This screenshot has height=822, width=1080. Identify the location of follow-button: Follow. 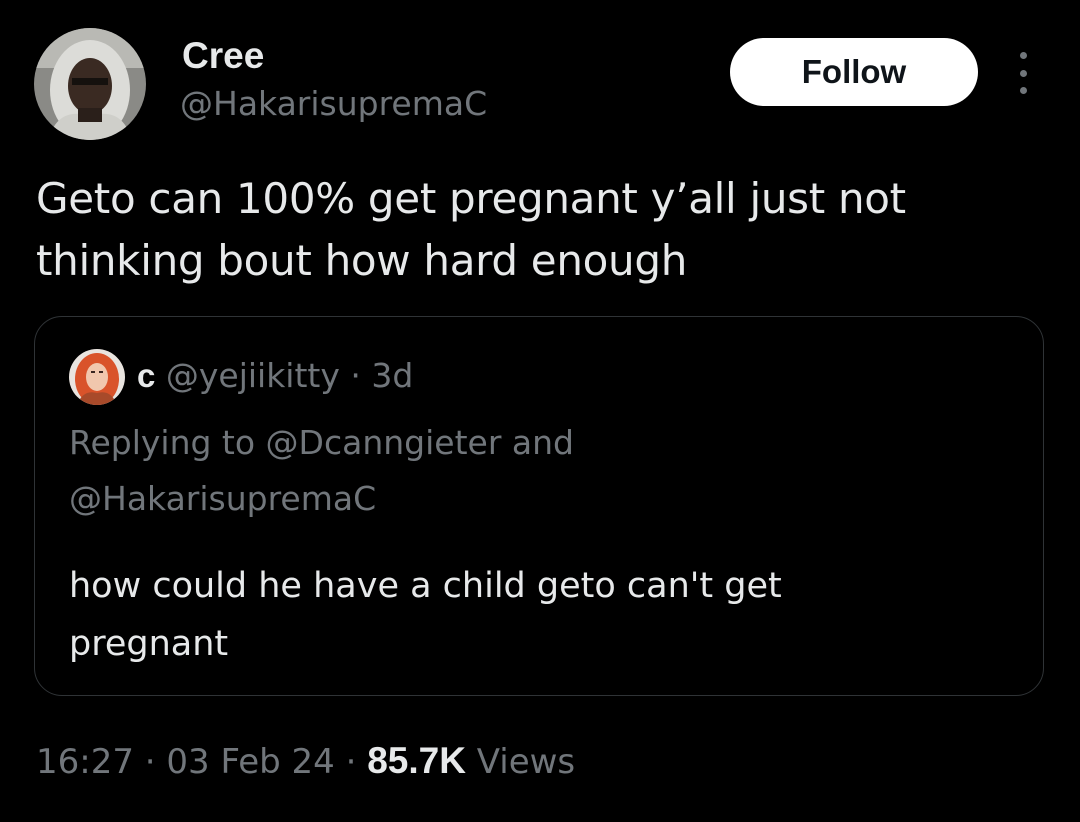
(854, 72).